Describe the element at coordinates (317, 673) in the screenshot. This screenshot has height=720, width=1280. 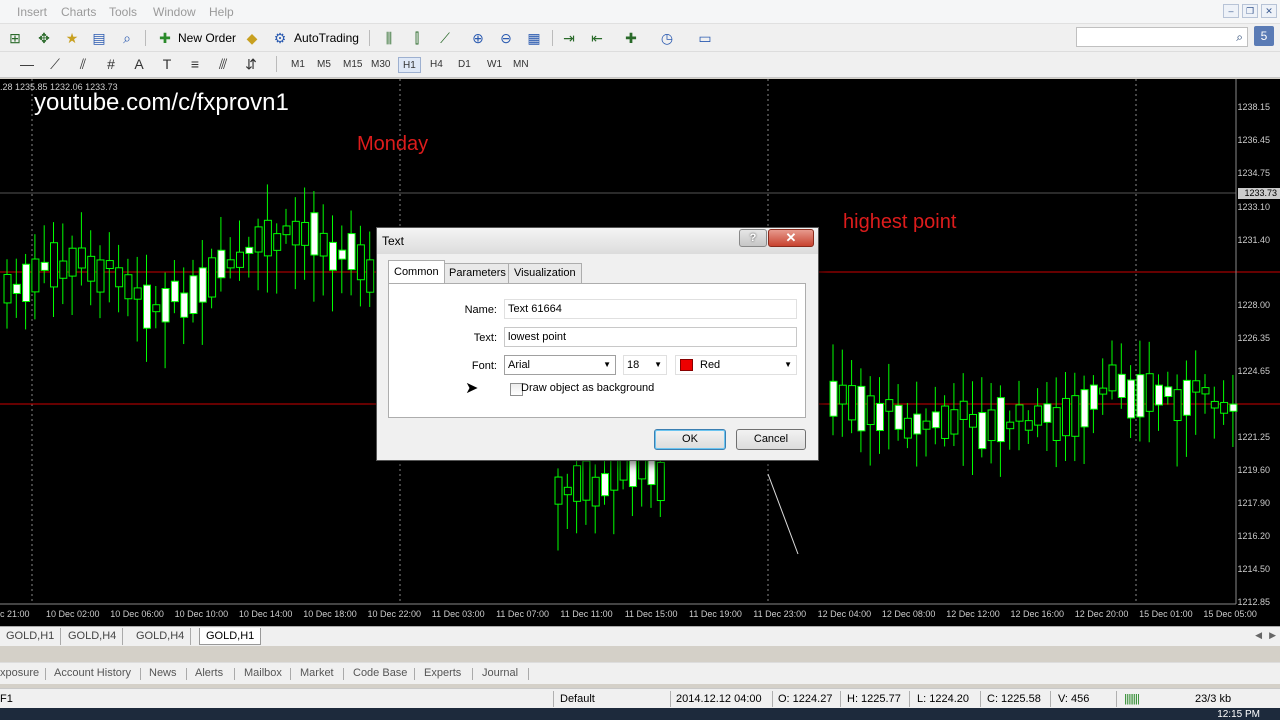
I see `terminal-tab-market: Market` at that location.